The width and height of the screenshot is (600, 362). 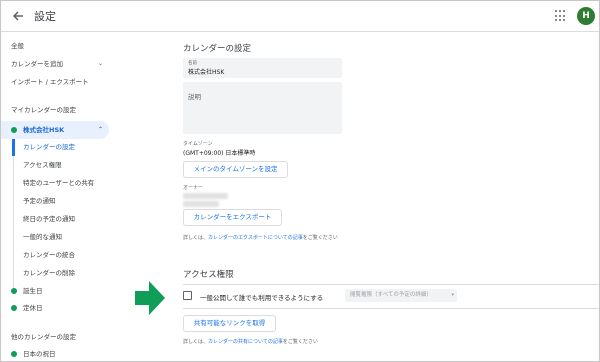 I want to click on export-calendar-button: カレンダーをエクスポート, so click(x=232, y=217).